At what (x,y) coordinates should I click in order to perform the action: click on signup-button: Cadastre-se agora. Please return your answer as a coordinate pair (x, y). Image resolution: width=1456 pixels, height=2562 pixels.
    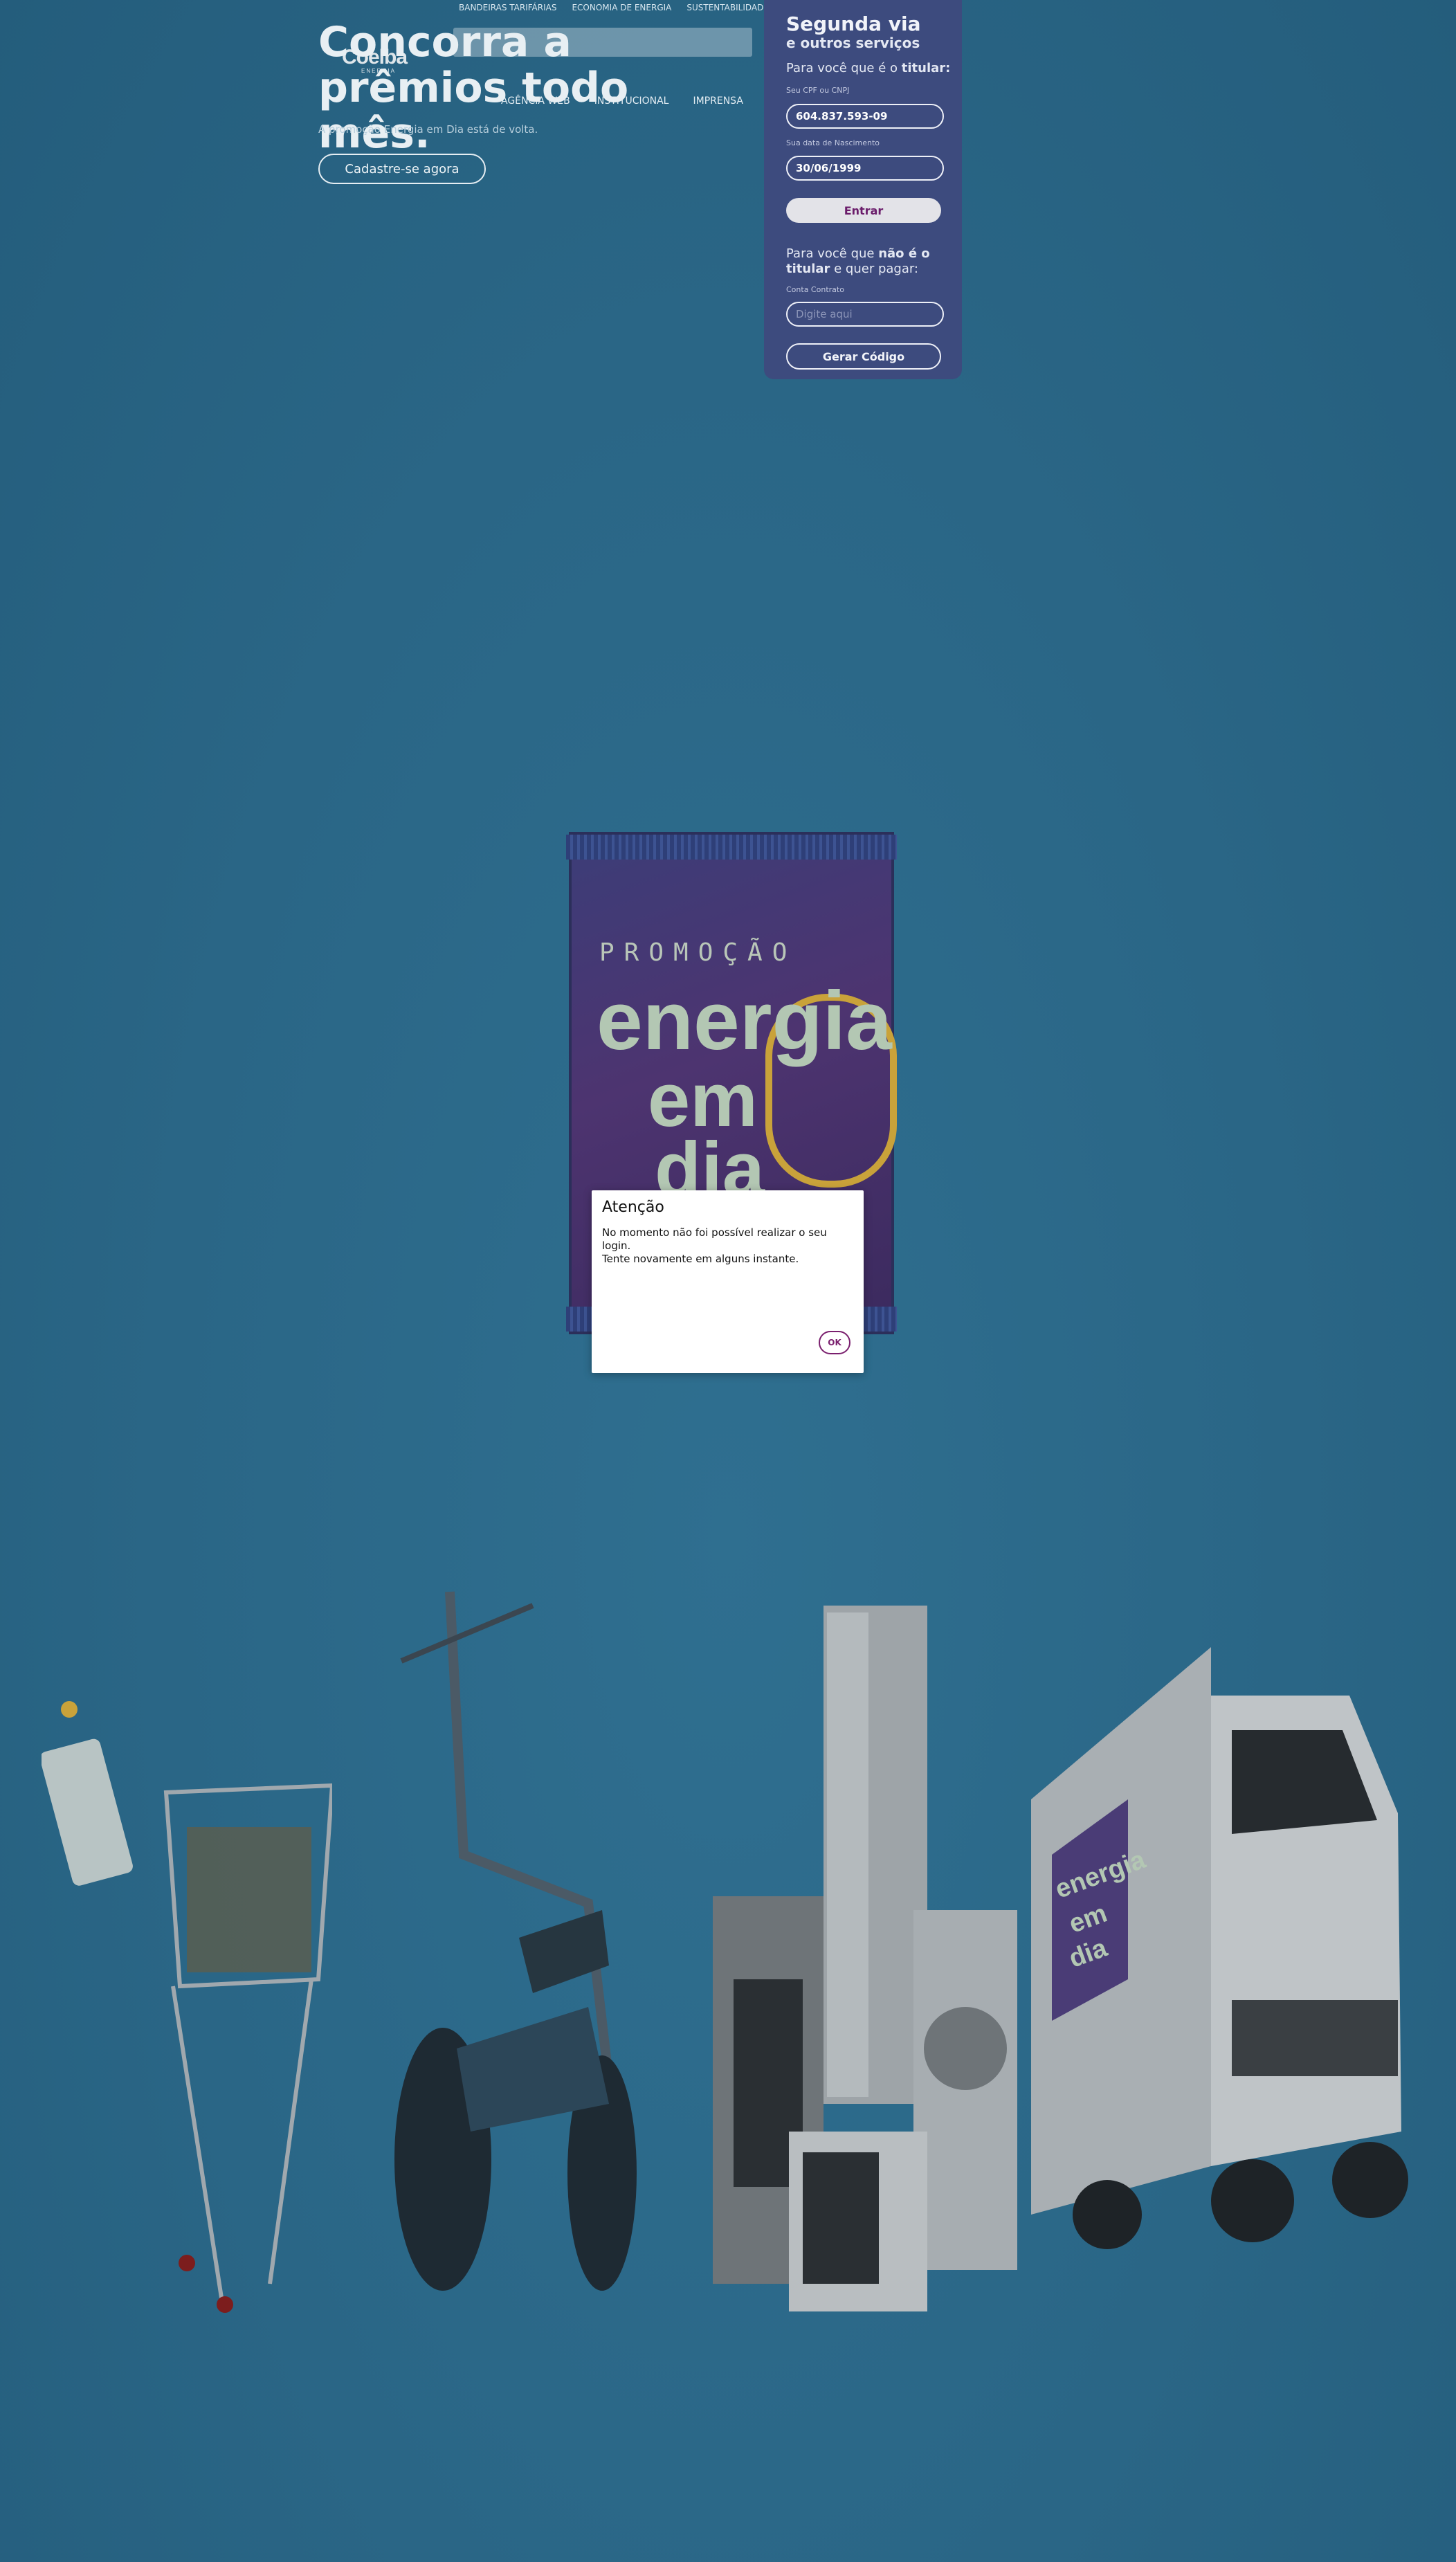
    Looking at the image, I should click on (402, 169).